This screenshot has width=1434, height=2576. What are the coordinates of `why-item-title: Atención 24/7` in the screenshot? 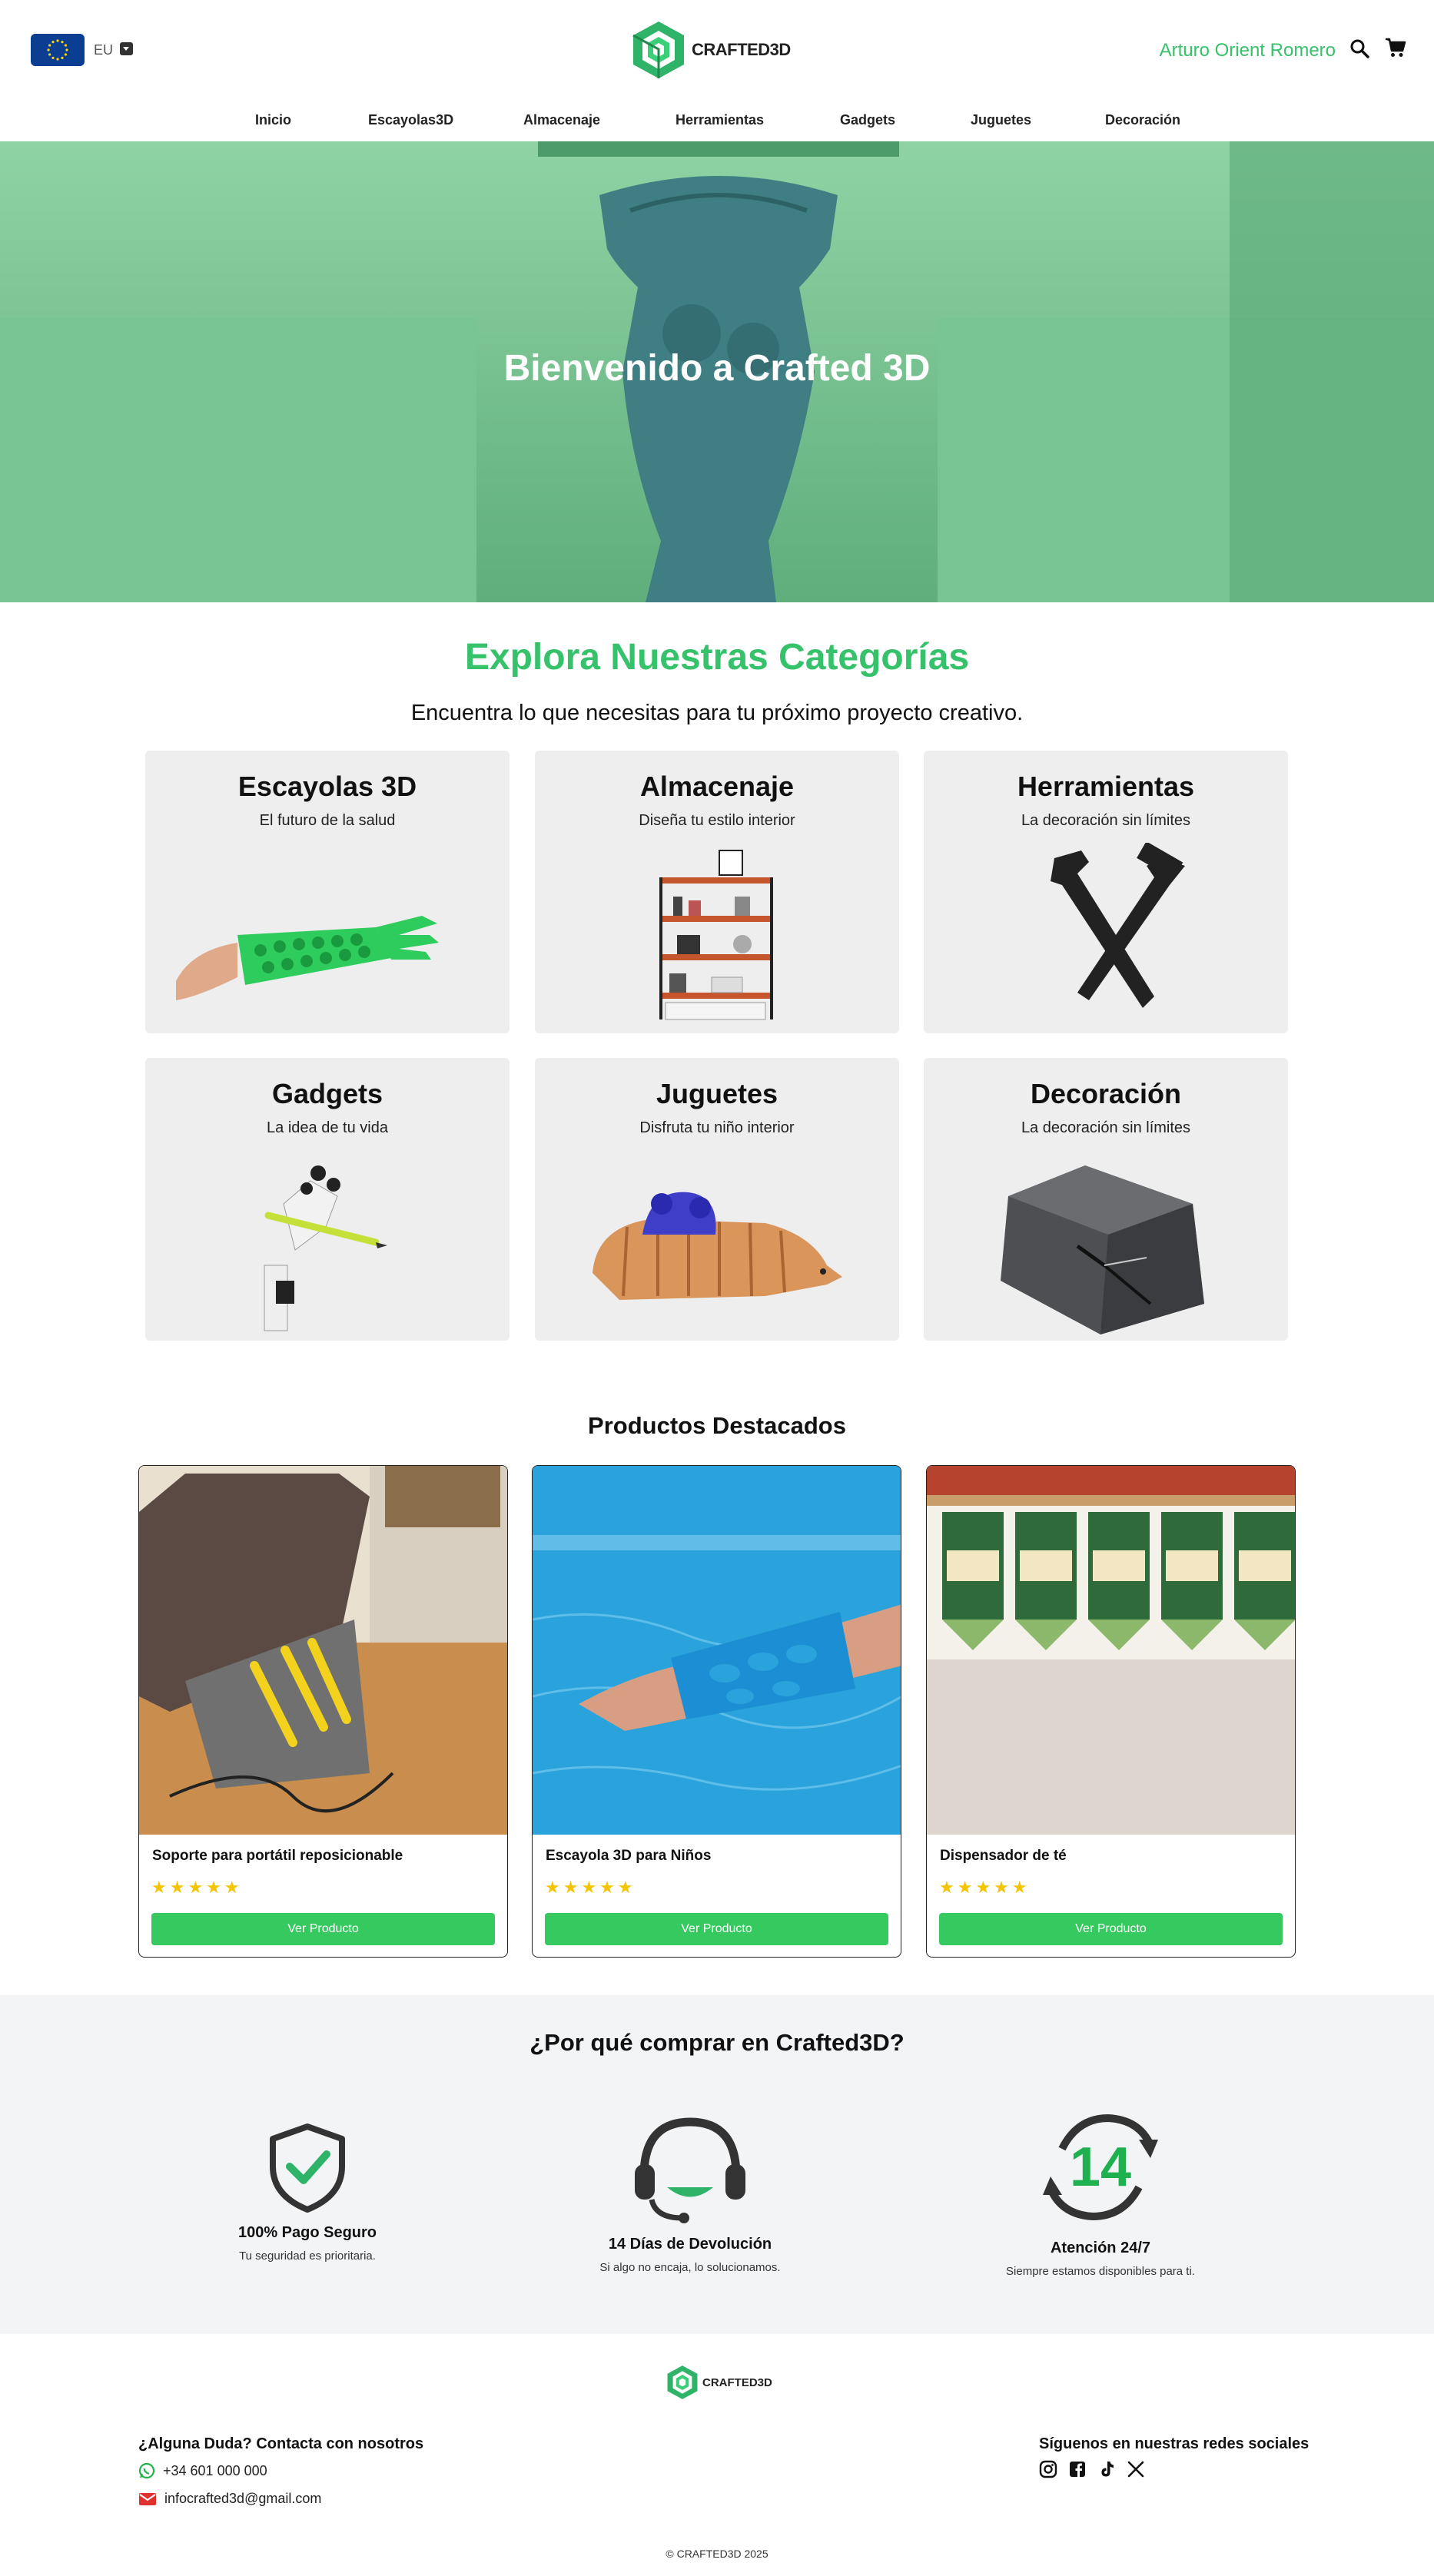 It's located at (1100, 2247).